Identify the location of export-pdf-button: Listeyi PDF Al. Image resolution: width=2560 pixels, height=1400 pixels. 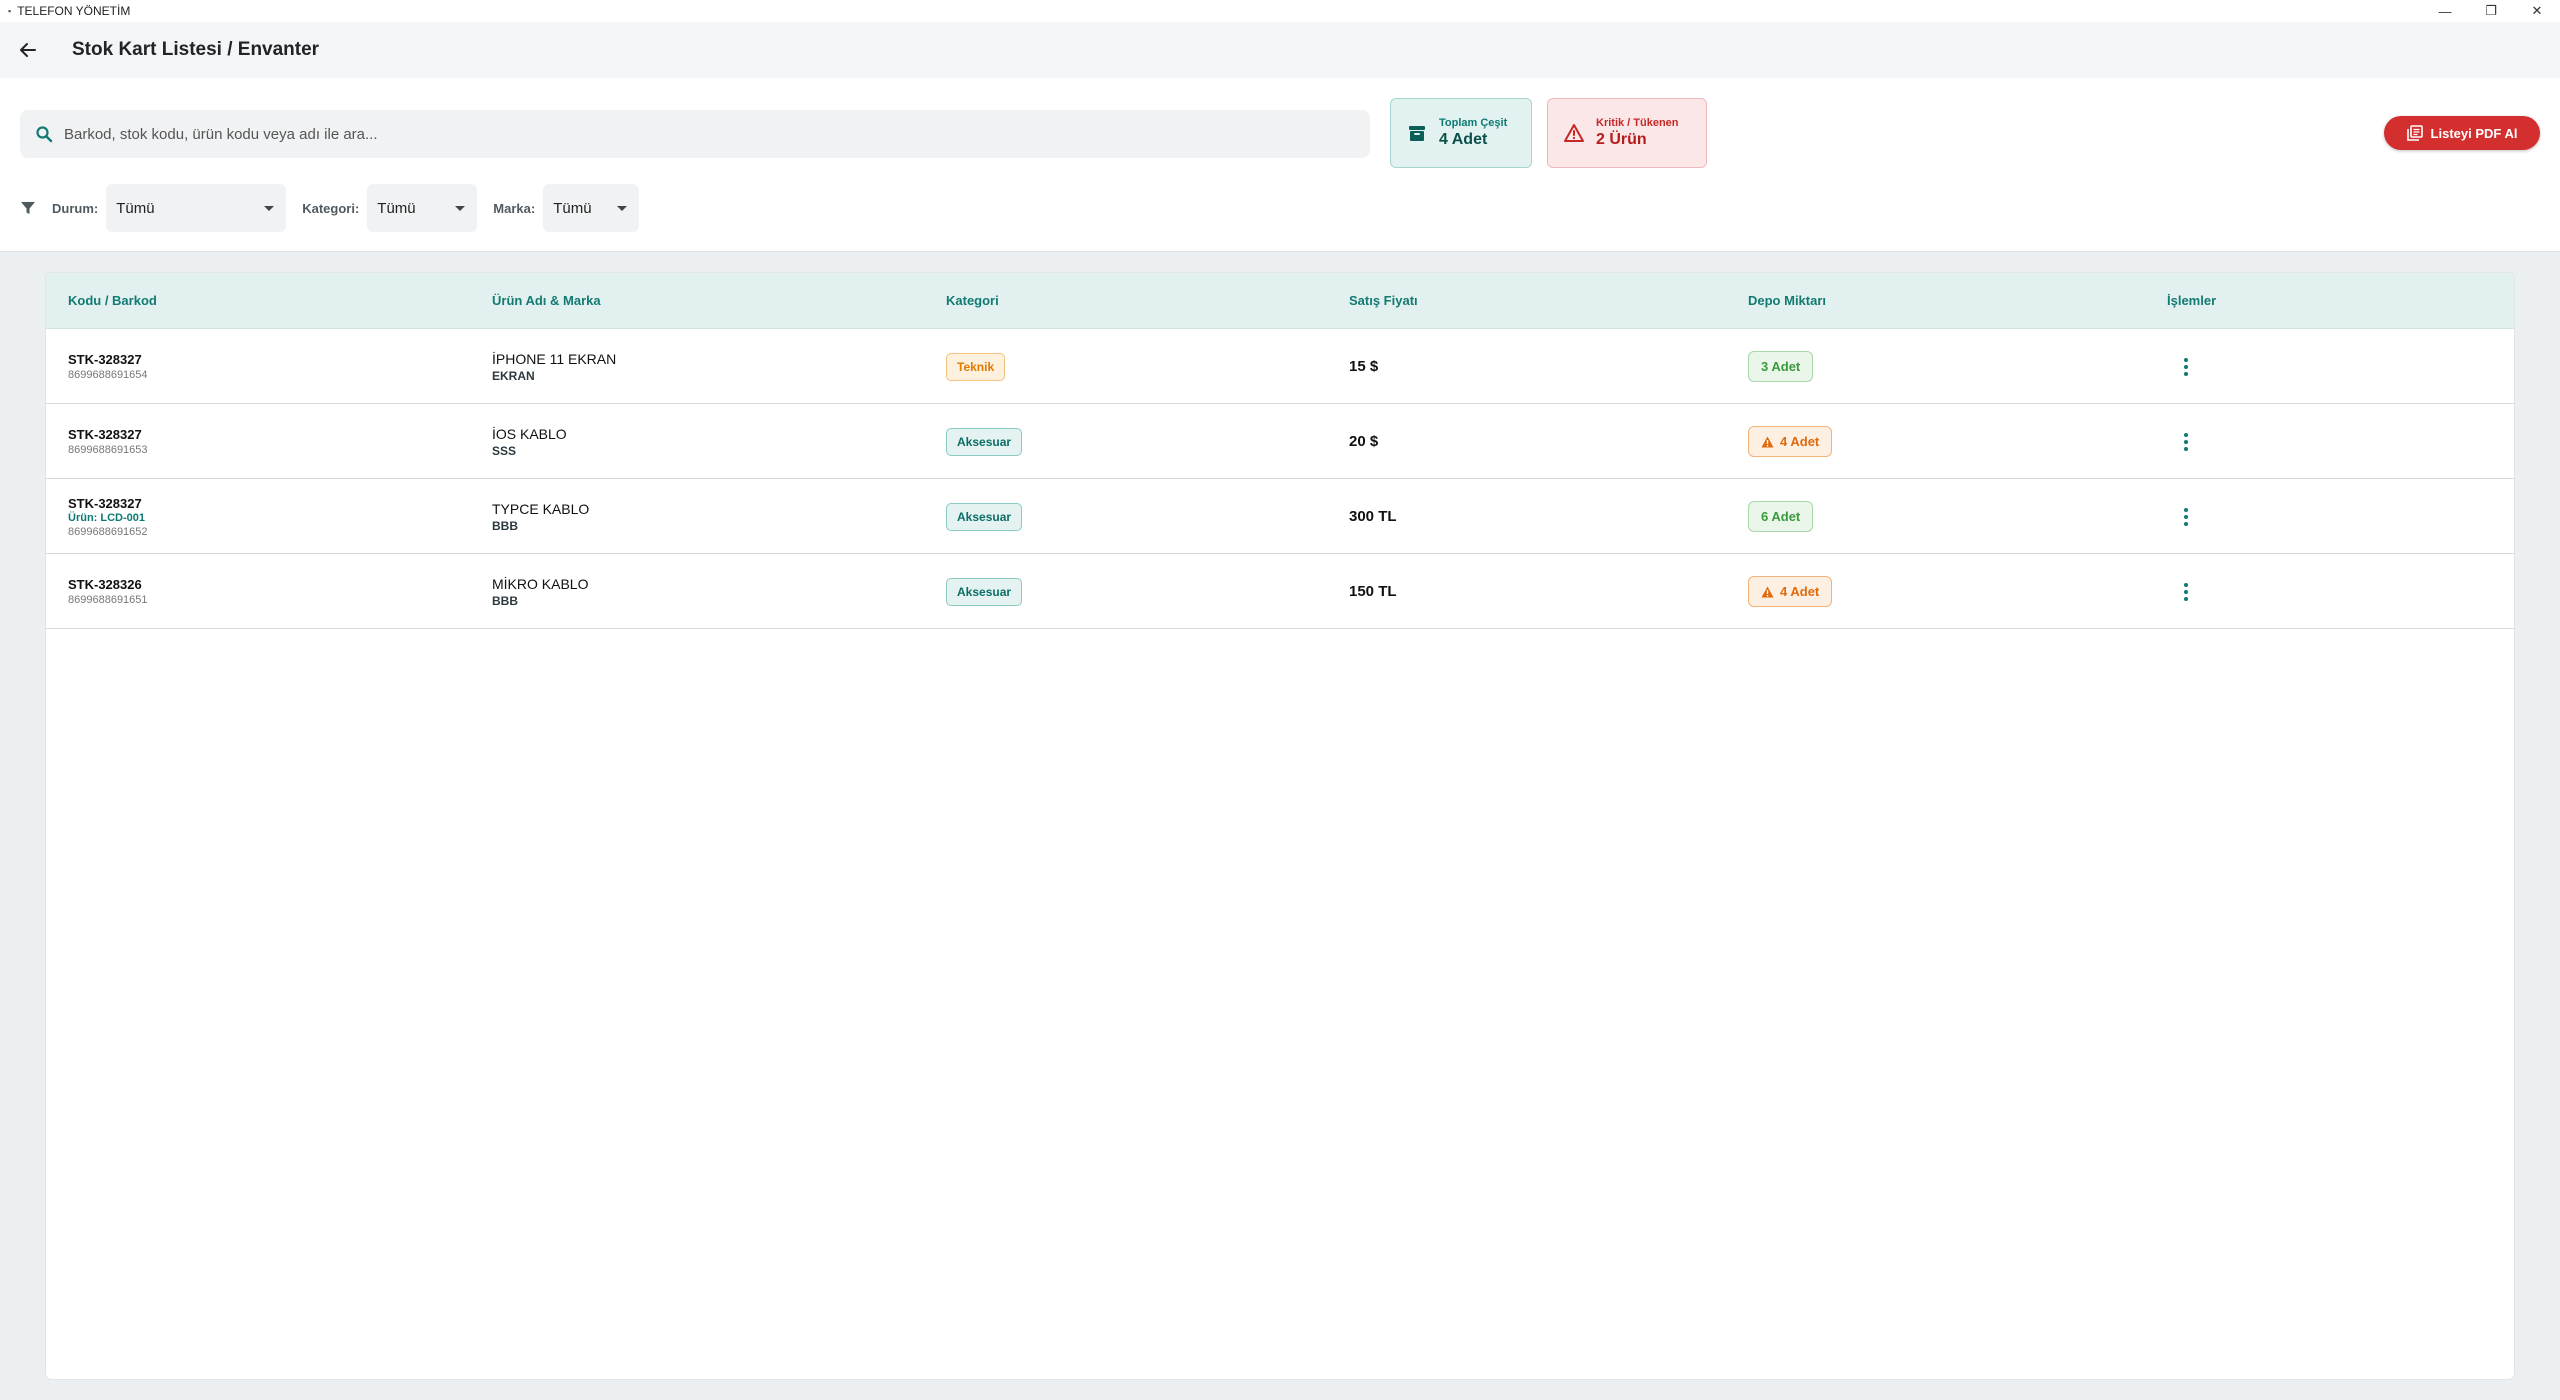
(2462, 133).